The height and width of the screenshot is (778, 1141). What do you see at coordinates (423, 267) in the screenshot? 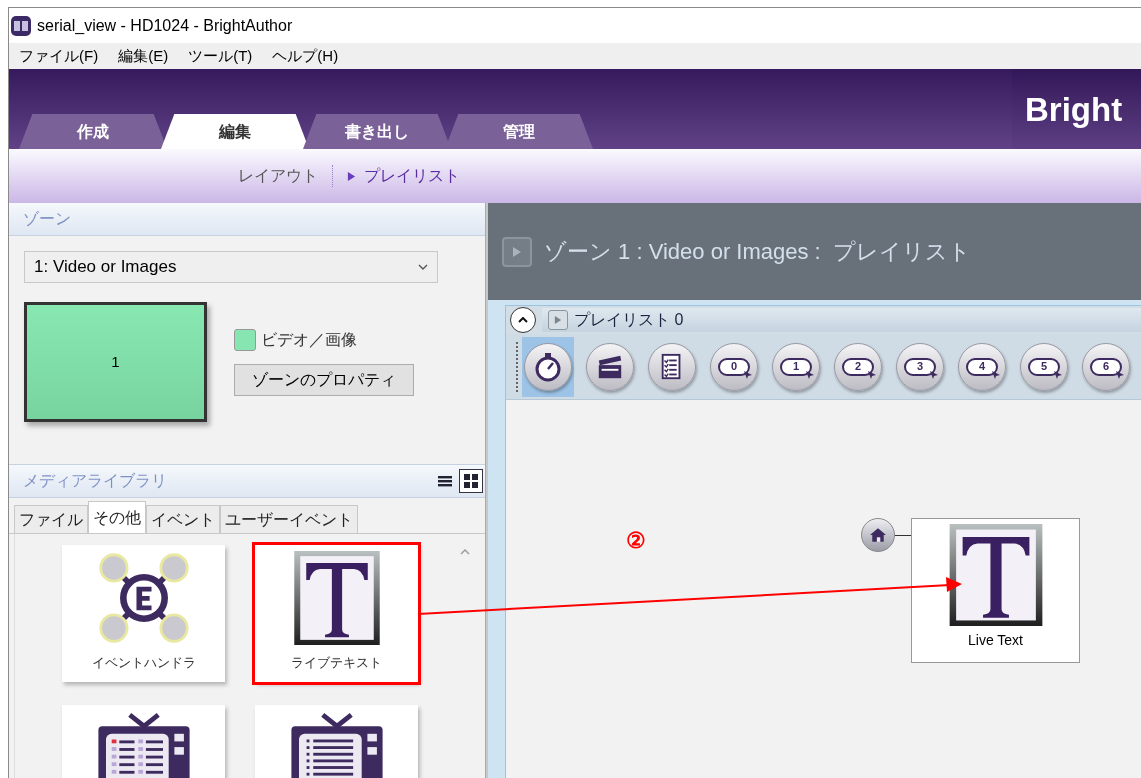
I see `chevron-down-icon` at bounding box center [423, 267].